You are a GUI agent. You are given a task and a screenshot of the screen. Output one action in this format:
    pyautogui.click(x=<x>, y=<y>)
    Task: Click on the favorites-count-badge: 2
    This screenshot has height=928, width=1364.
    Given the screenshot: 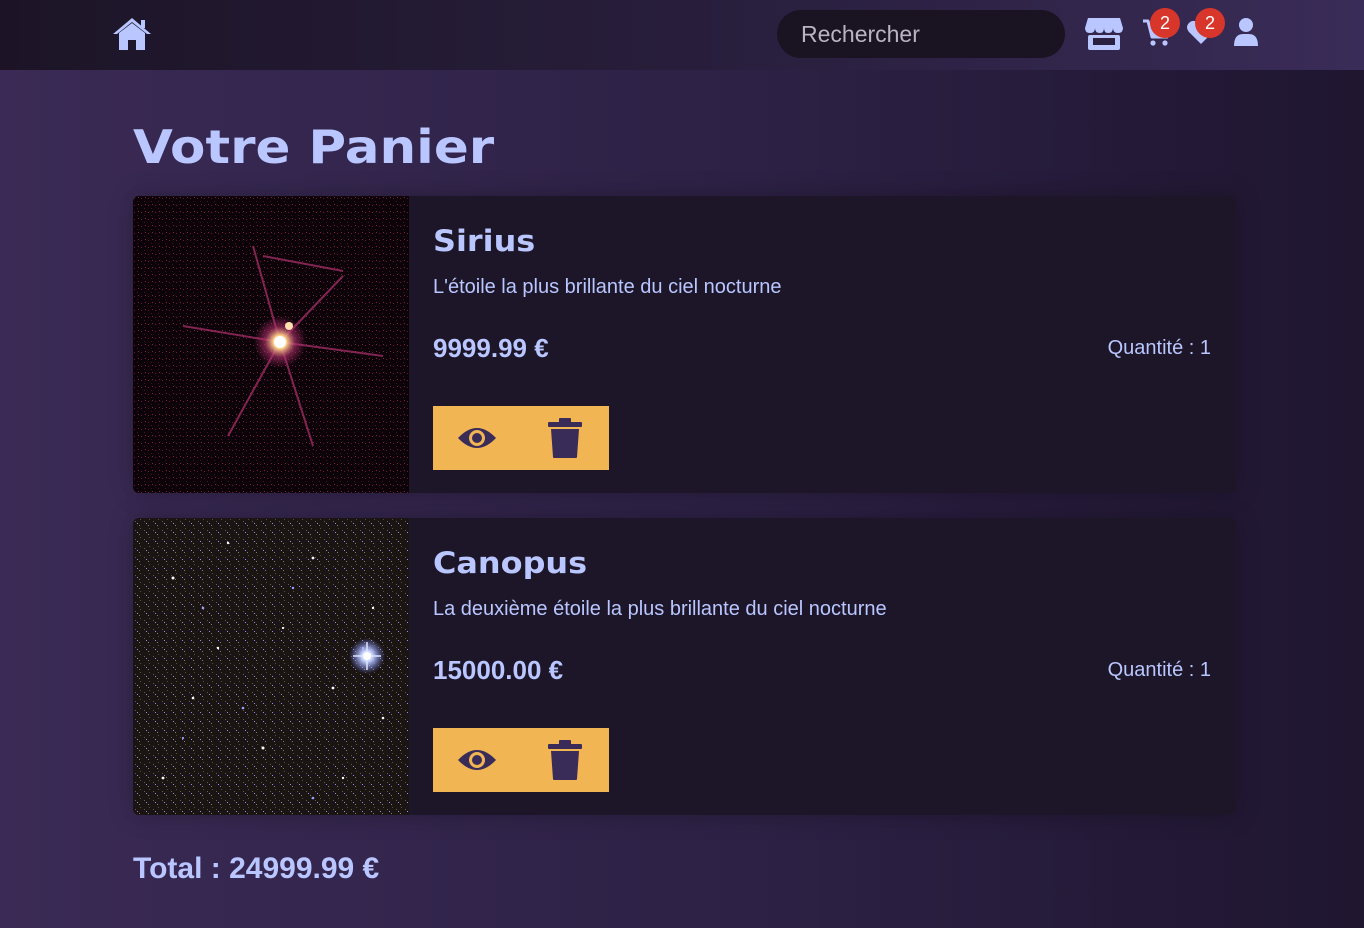 What is the action you would take?
    pyautogui.click(x=1210, y=23)
    